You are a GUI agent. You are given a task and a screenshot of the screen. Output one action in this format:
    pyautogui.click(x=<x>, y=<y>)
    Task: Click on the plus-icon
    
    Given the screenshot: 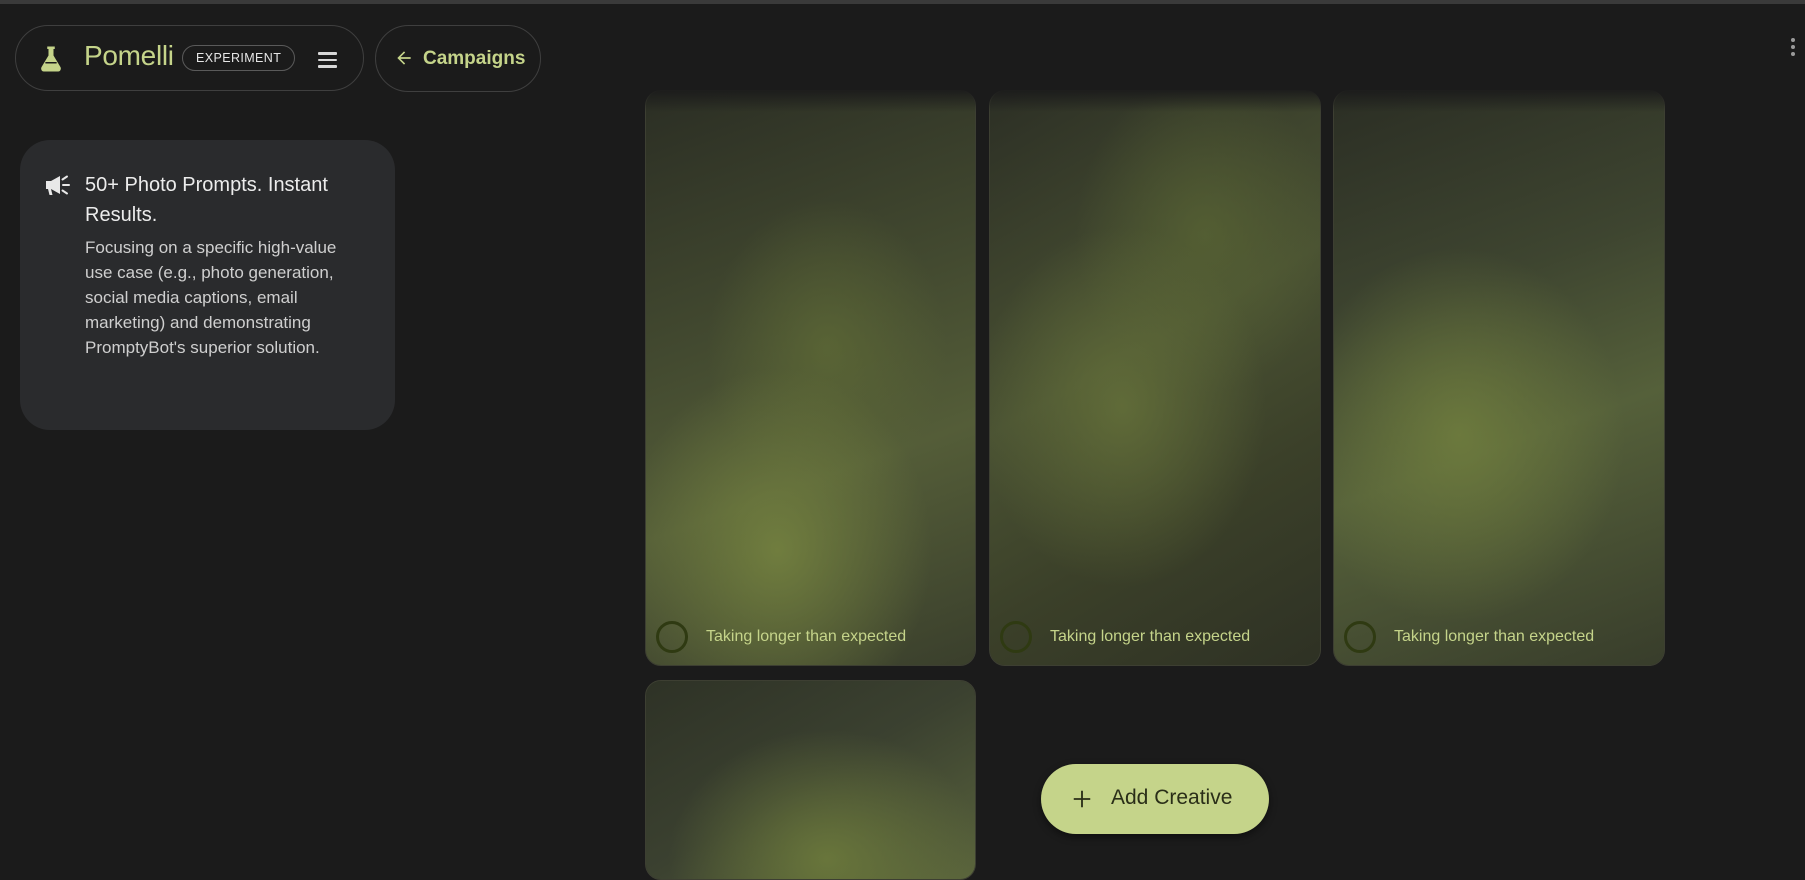 What is the action you would take?
    pyautogui.click(x=1082, y=799)
    